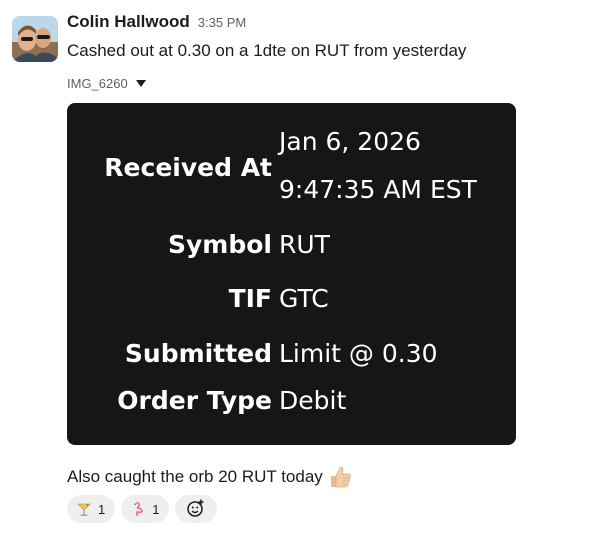  What do you see at coordinates (194, 400) in the screenshot?
I see `order-type-label: Order Type` at bounding box center [194, 400].